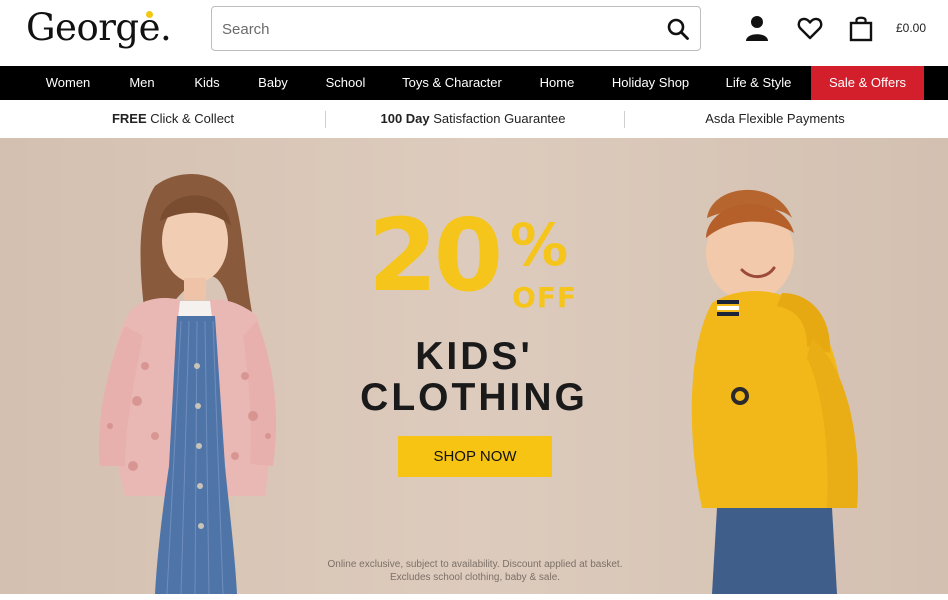  Describe the element at coordinates (539, 245) in the screenshot. I see `percent-sign: %` at that location.